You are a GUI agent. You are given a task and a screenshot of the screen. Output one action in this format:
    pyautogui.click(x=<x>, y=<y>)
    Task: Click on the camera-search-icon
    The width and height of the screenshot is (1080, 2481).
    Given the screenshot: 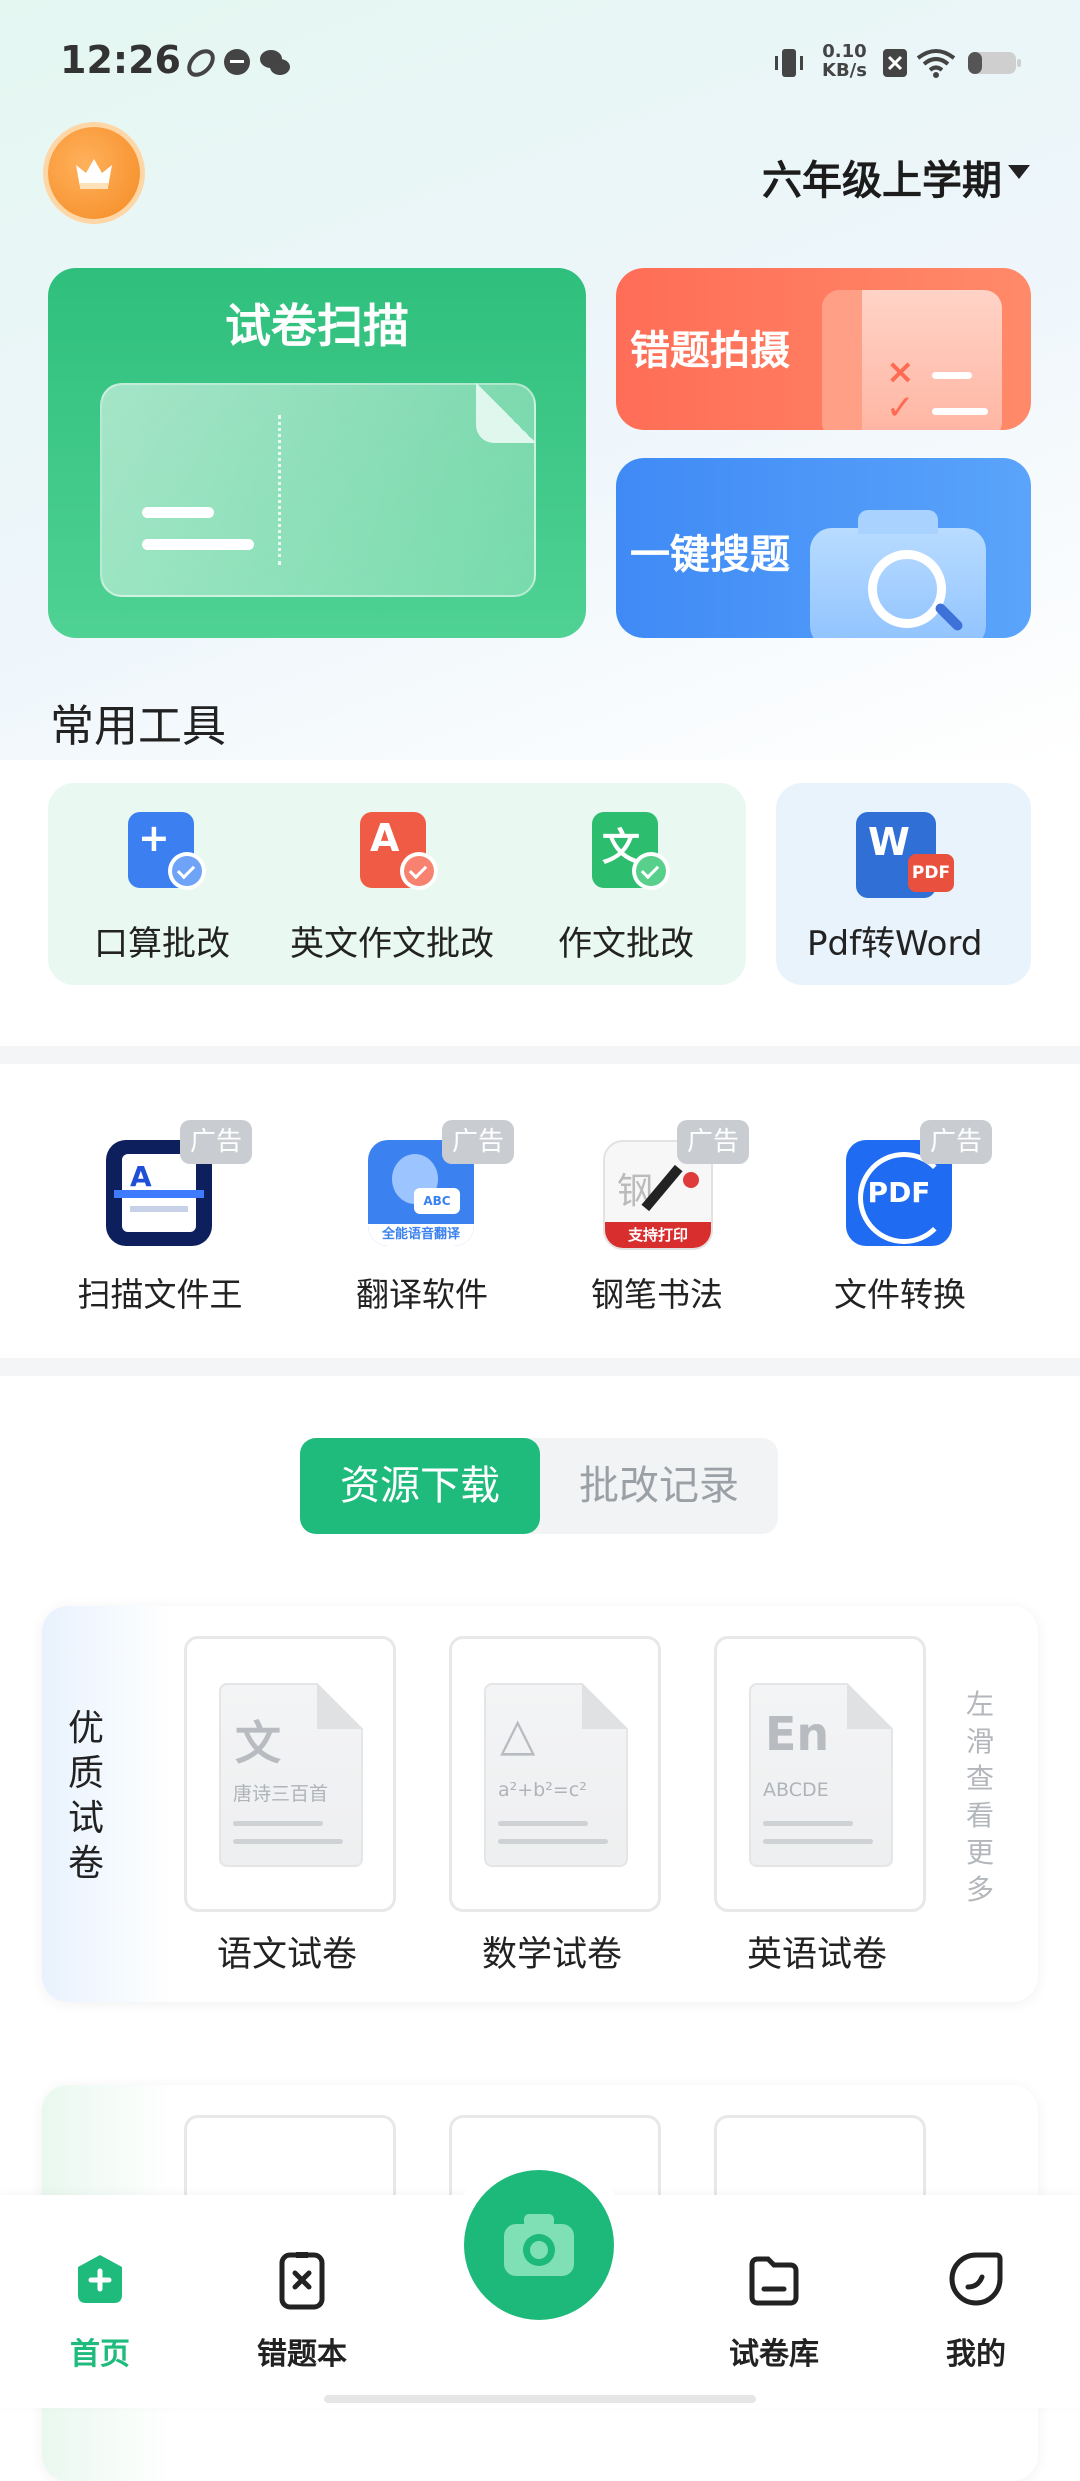 What is the action you would take?
    pyautogui.click(x=898, y=574)
    